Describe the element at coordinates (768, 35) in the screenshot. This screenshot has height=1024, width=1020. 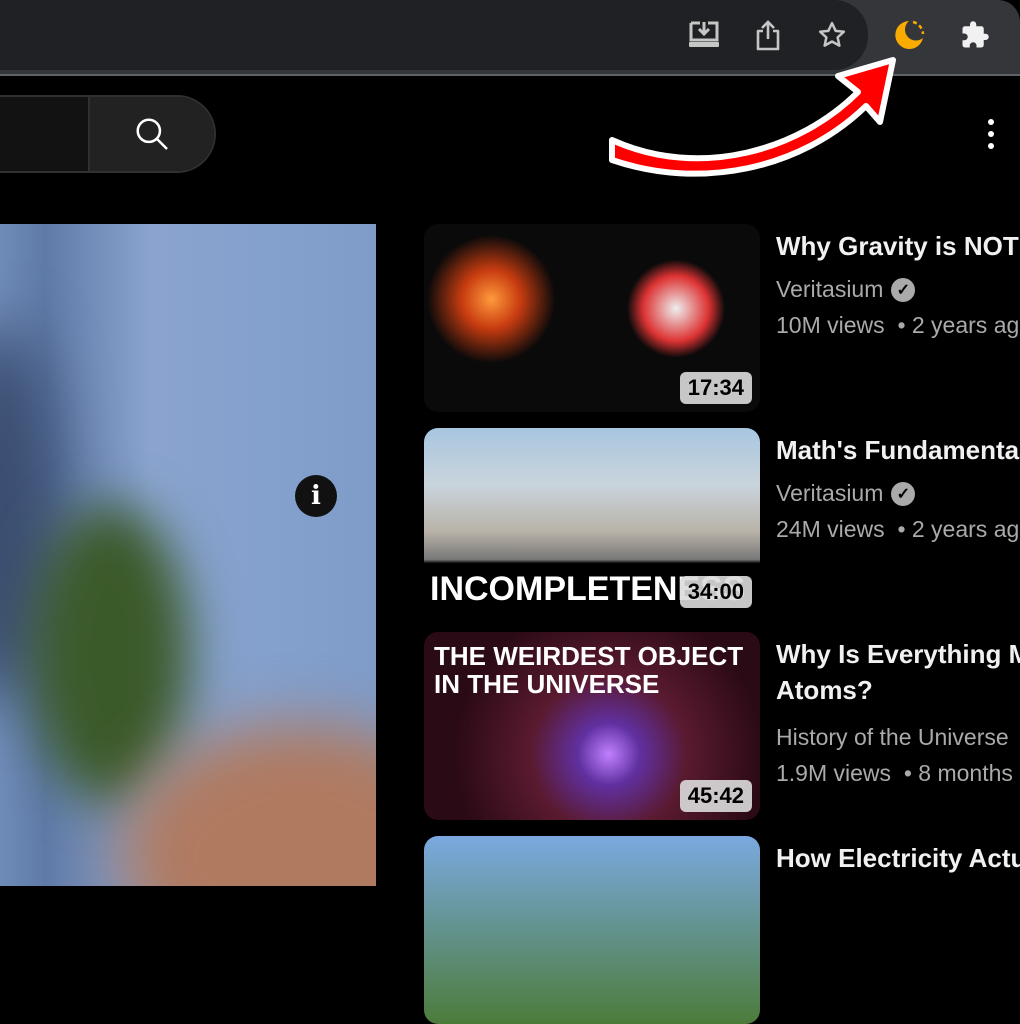
I see `share-icon` at that location.